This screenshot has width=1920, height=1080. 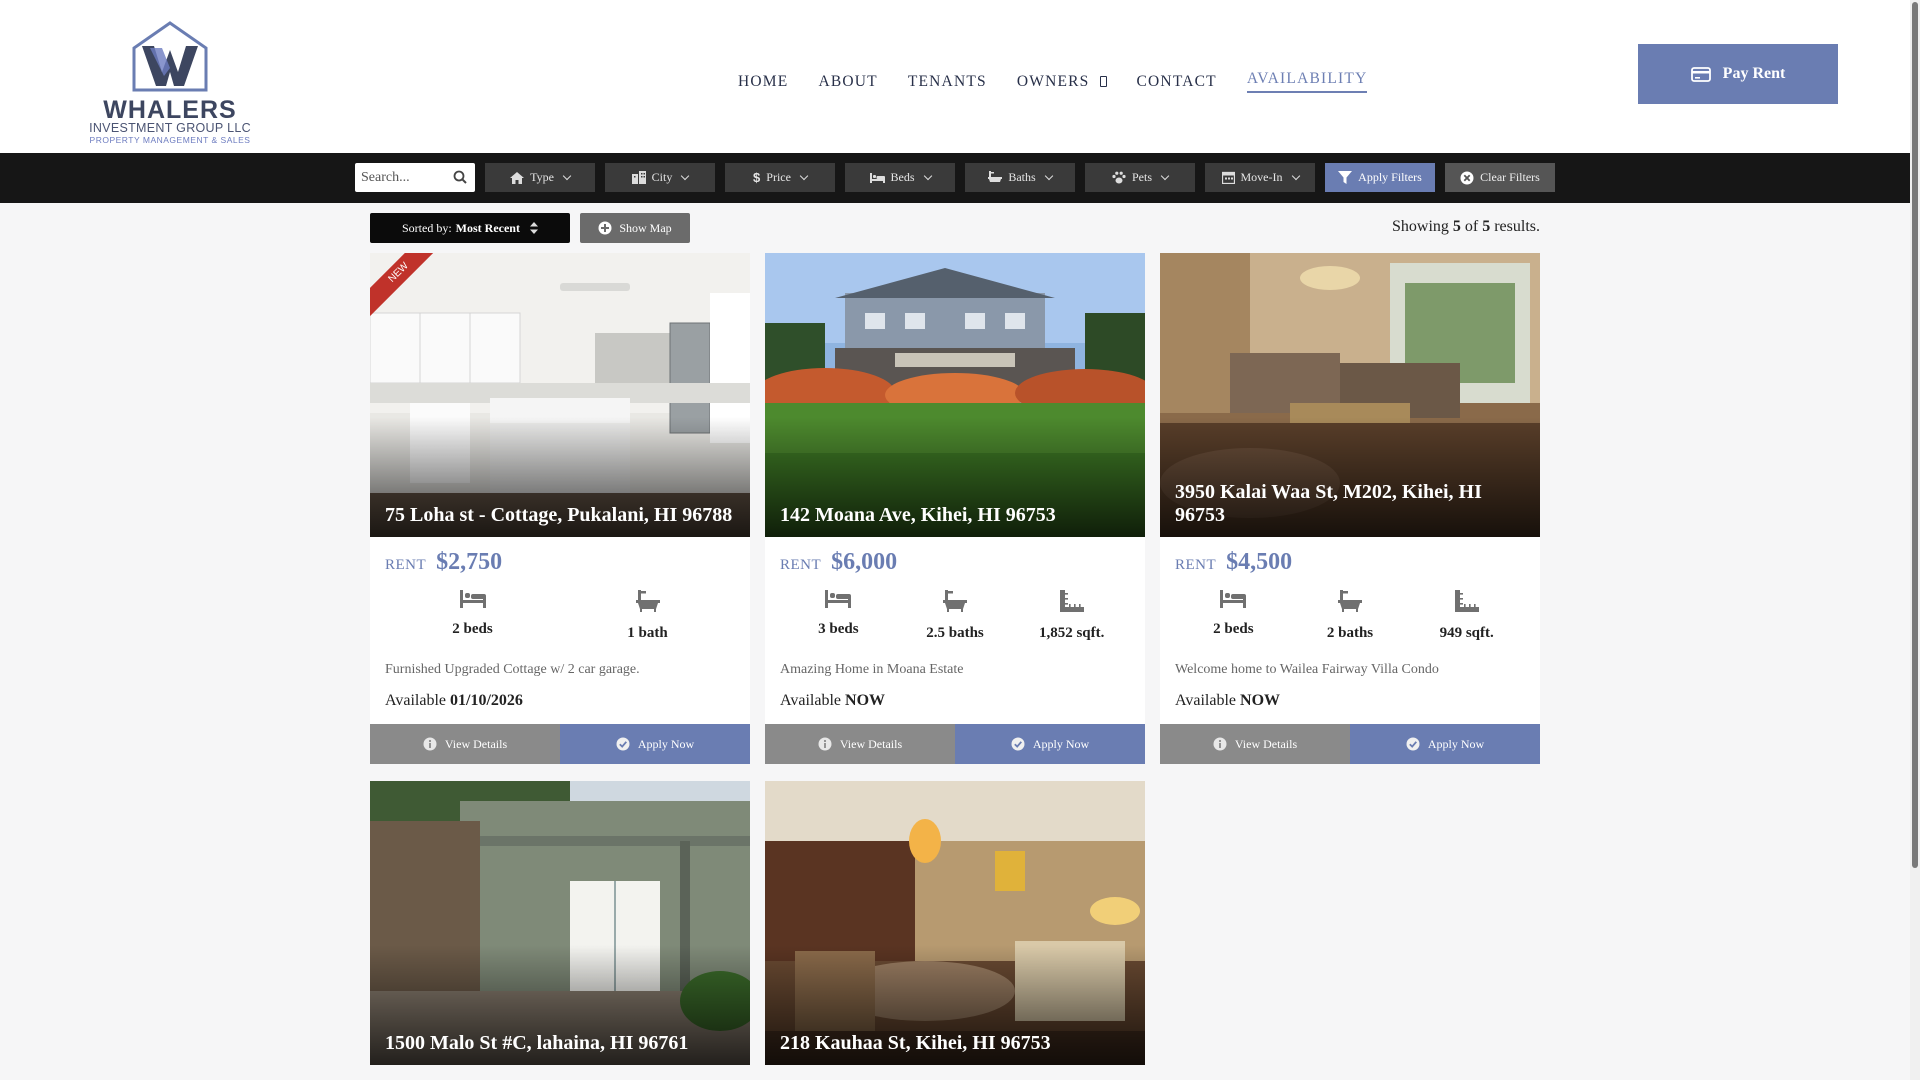 What do you see at coordinates (561, 515) in the screenshot?
I see `listing-address: 75 Loha st - Cottage, Pukalani, HI 96788` at bounding box center [561, 515].